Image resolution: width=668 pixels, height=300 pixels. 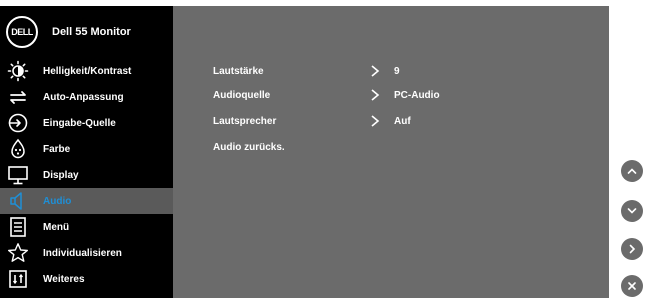 I want to click on setting-row-volume: Lautstärke 9, so click(x=391, y=71).